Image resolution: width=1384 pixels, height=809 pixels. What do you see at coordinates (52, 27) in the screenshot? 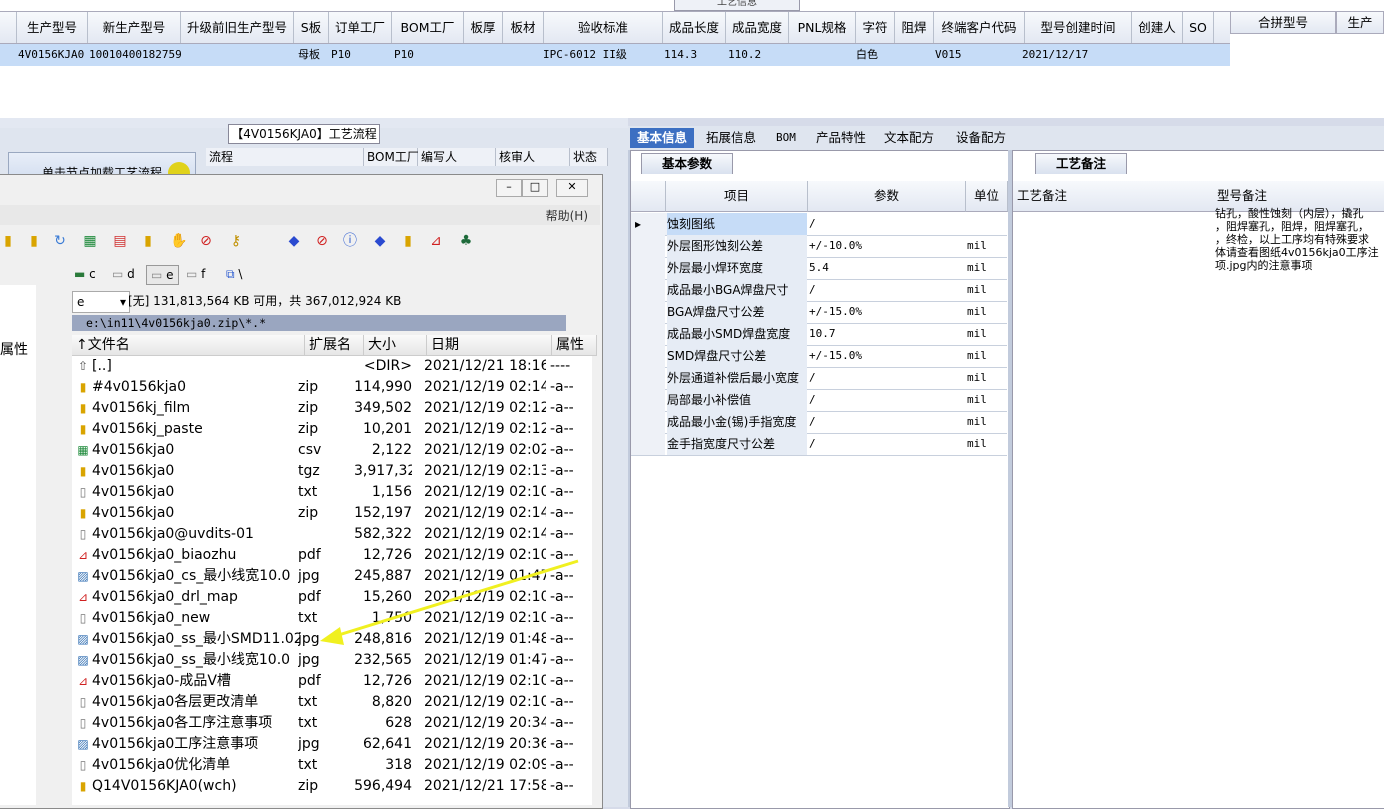
I see `col-header-production-model: 生产型号` at bounding box center [52, 27].